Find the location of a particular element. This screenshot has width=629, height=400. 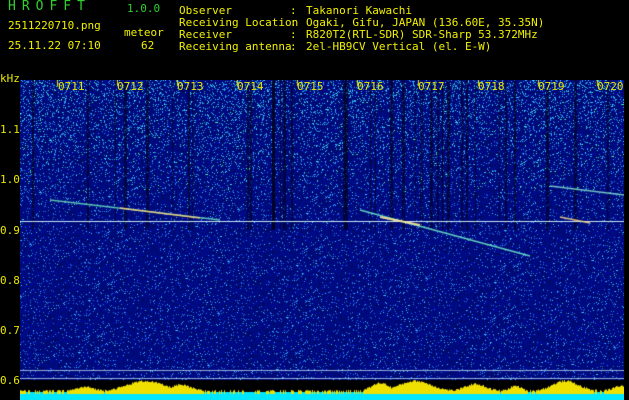

y-tick-0-8: 0.8 is located at coordinates (10, 280).